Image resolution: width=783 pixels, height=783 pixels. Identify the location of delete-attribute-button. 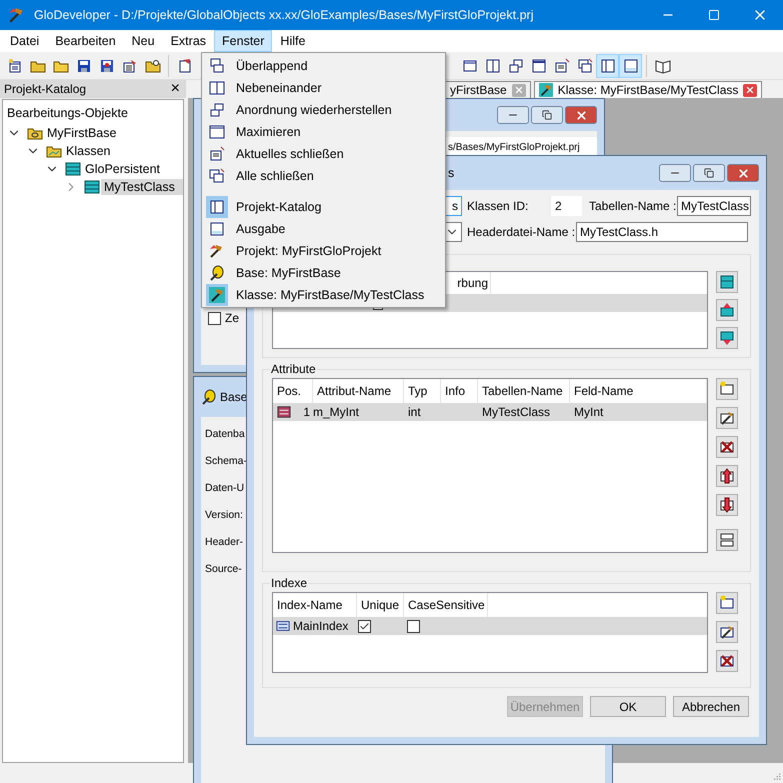
(727, 447).